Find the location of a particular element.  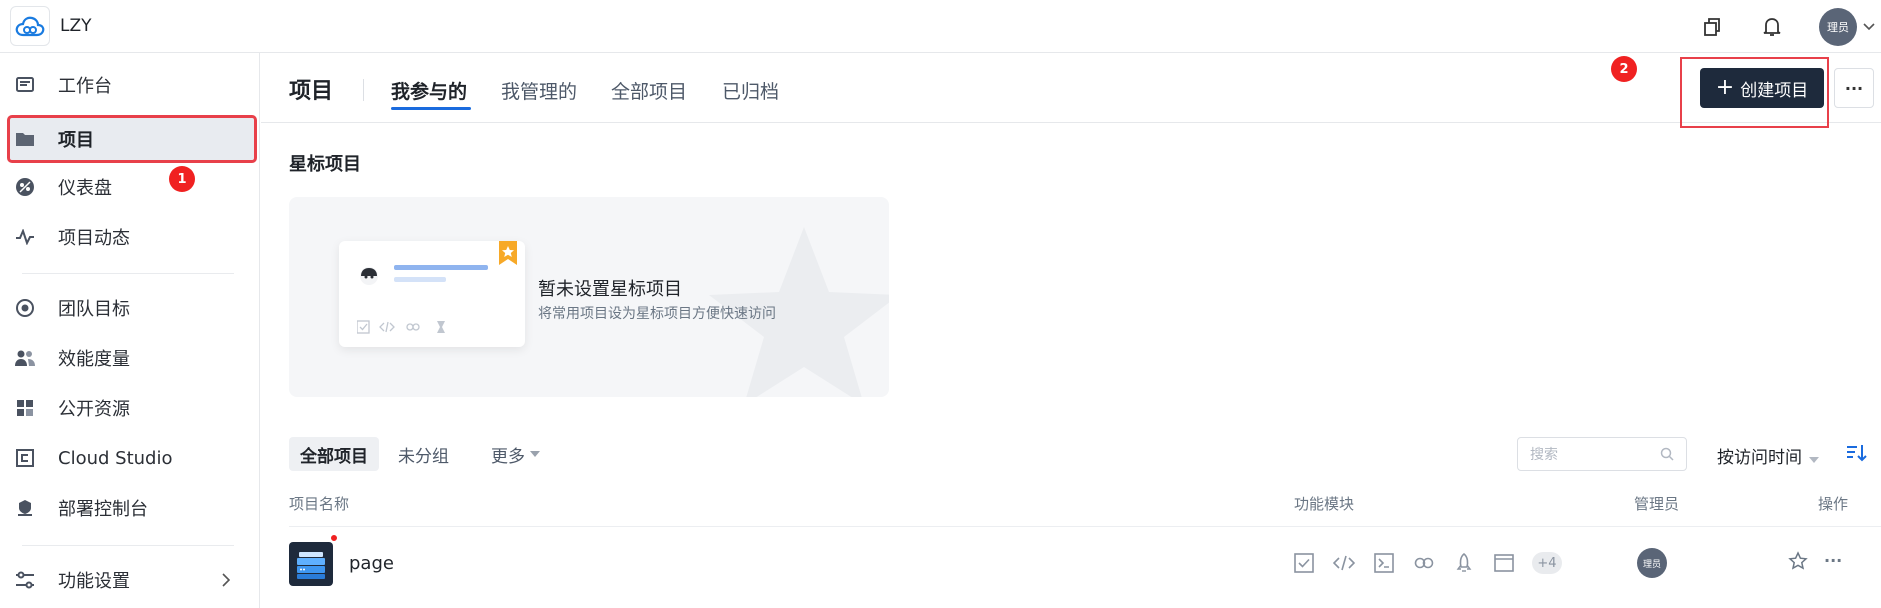

sidebar-item-metrics: 效能度量 is located at coordinates (132, 358).